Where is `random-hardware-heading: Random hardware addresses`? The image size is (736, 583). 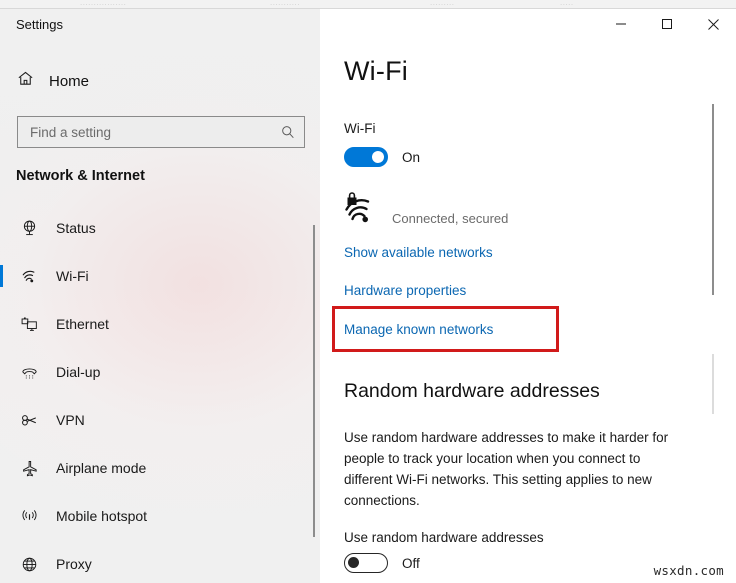 random-hardware-heading: Random hardware addresses is located at coordinates (472, 391).